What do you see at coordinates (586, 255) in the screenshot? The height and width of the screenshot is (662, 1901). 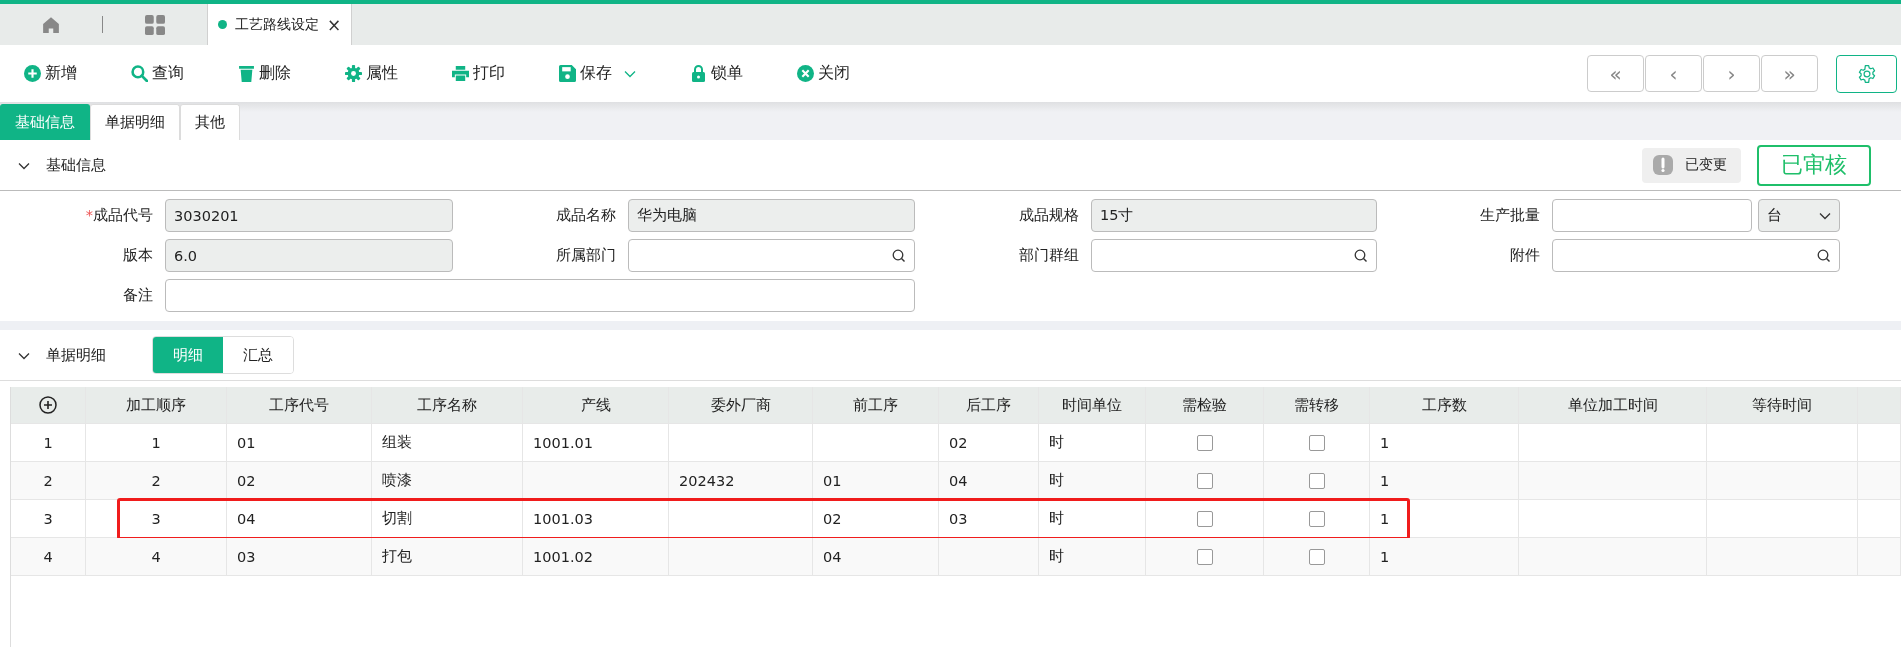 I see `field-label: 所属部门` at bounding box center [586, 255].